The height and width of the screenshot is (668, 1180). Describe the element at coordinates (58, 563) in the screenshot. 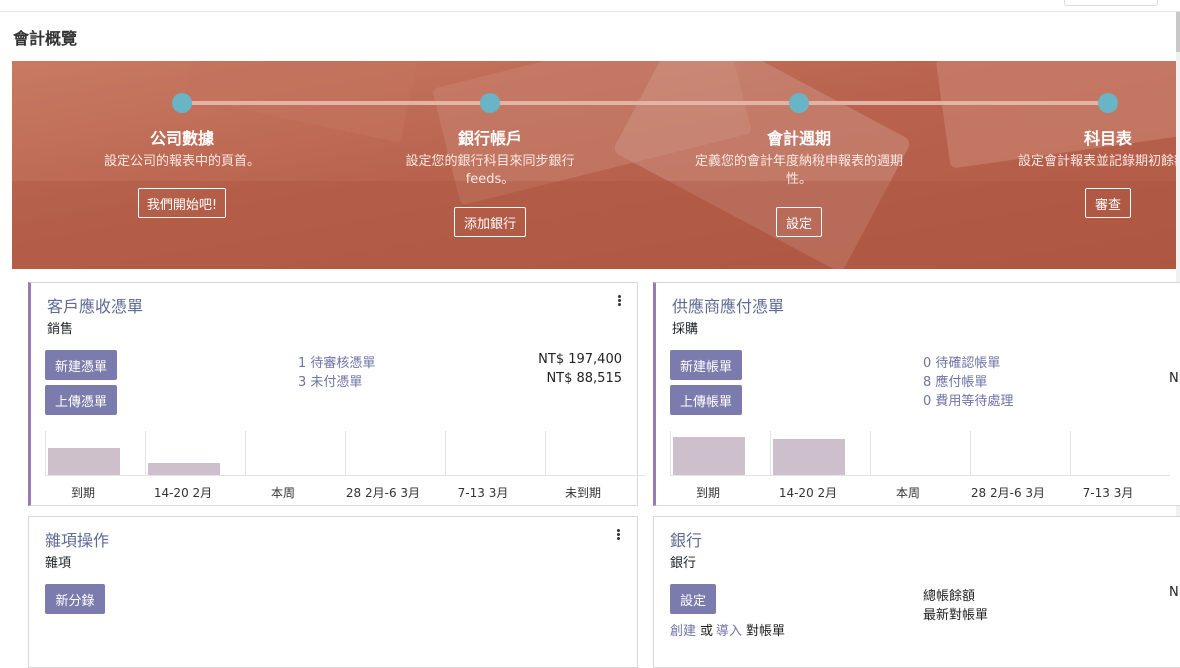

I see `card-subtitle: 雜項` at that location.